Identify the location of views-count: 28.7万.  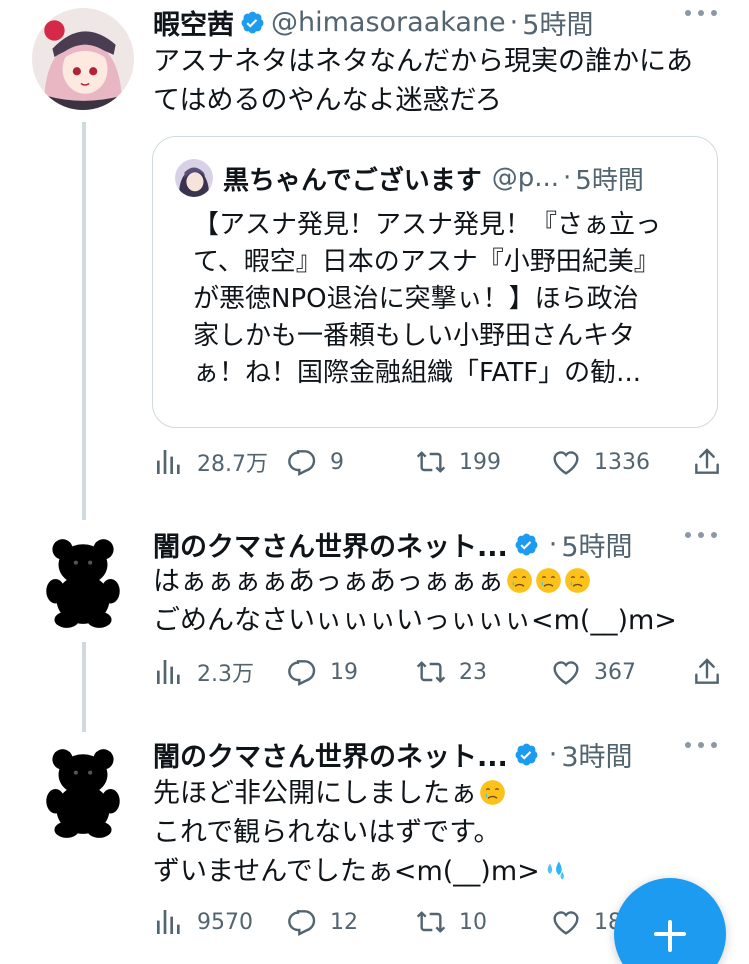
(232, 464).